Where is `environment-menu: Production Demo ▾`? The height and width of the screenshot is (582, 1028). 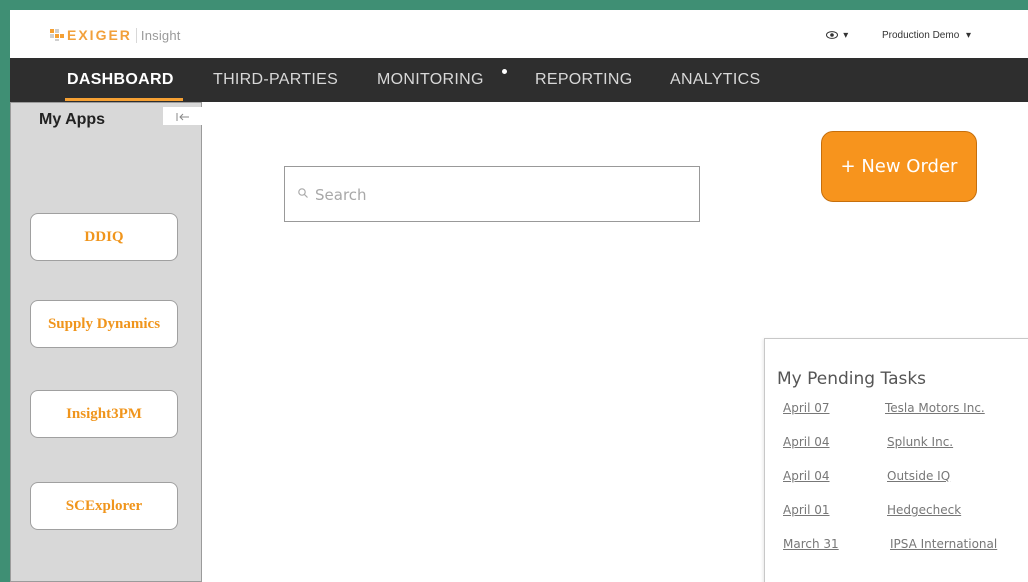 environment-menu: Production Demo ▾ is located at coordinates (926, 35).